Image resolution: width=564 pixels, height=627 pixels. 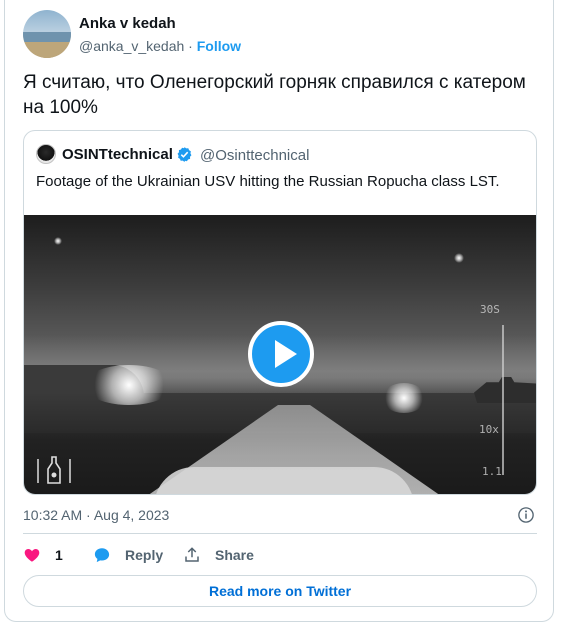 I want to click on author-handle-line: @anka_v_kedah · Follow, so click(x=160, y=46).